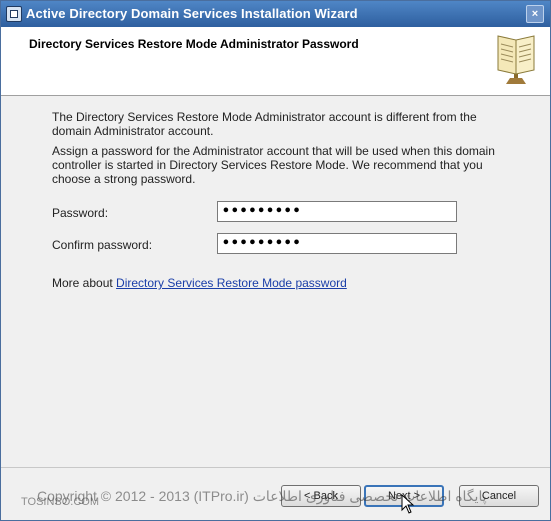 The image size is (551, 521). Describe the element at coordinates (231, 283) in the screenshot. I see `restore-mode-password-link: Directory Services Restore Mode password` at that location.